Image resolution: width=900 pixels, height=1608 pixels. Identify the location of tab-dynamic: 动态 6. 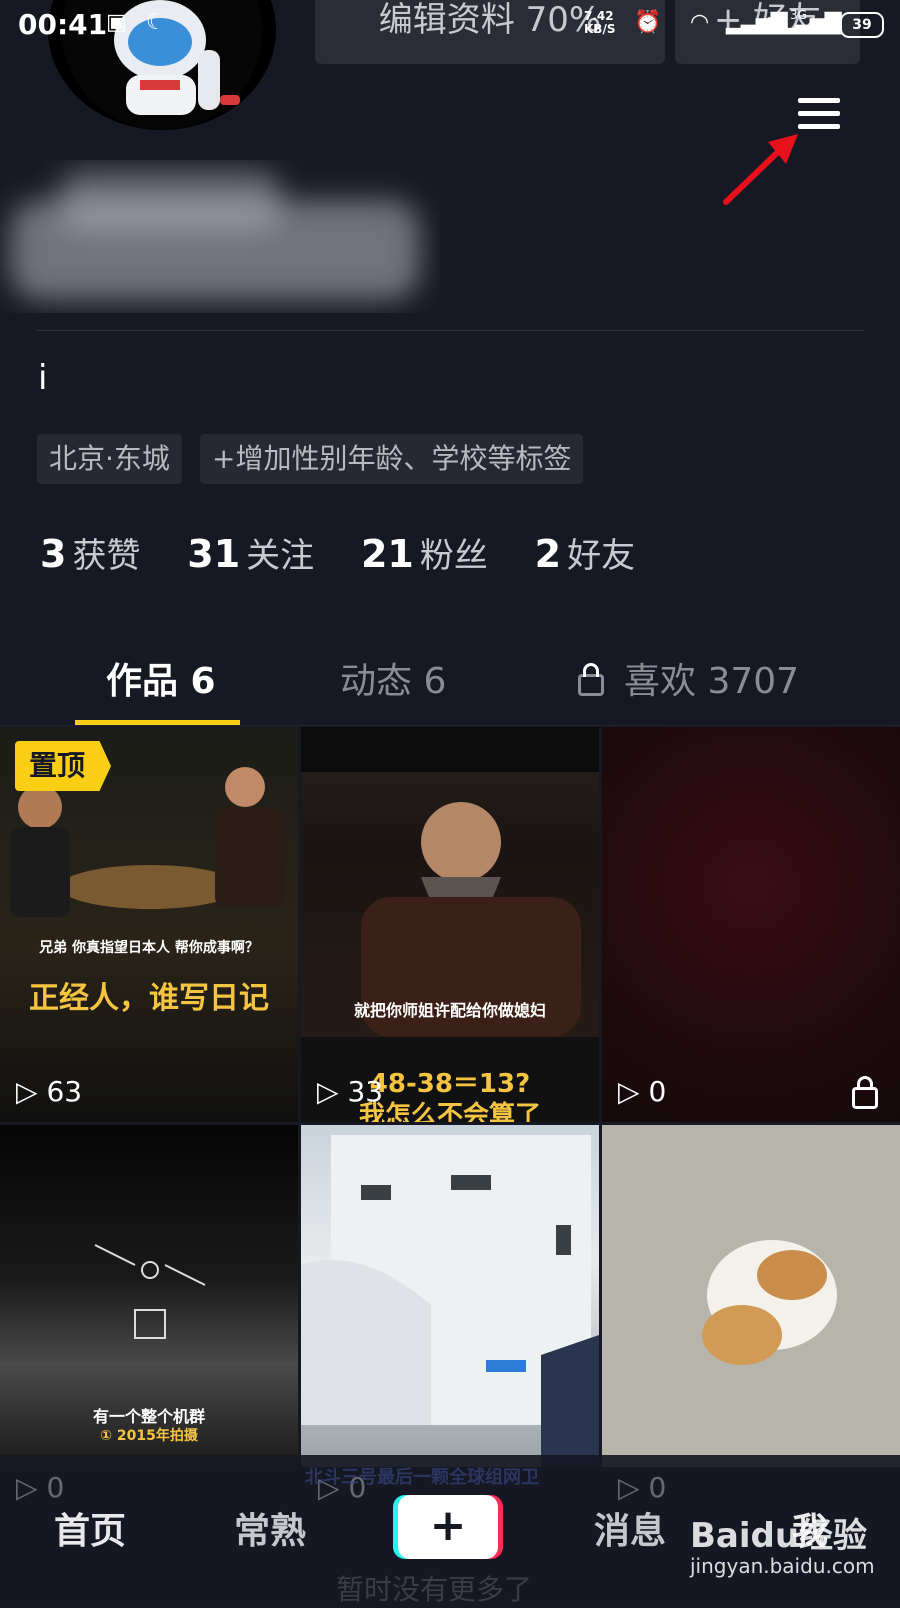
(393, 678).